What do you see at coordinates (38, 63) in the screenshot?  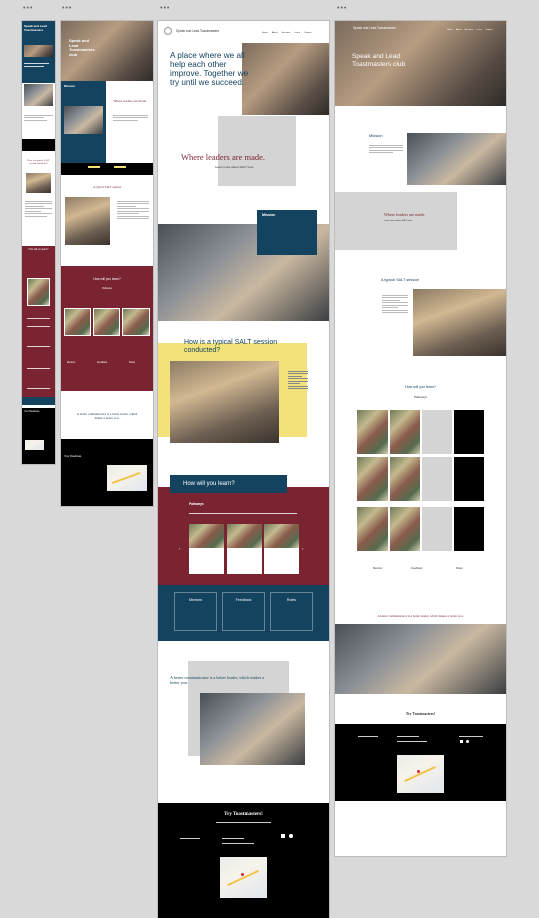 I see `mobile-hero: Speak and Lead Toastmasters` at bounding box center [38, 63].